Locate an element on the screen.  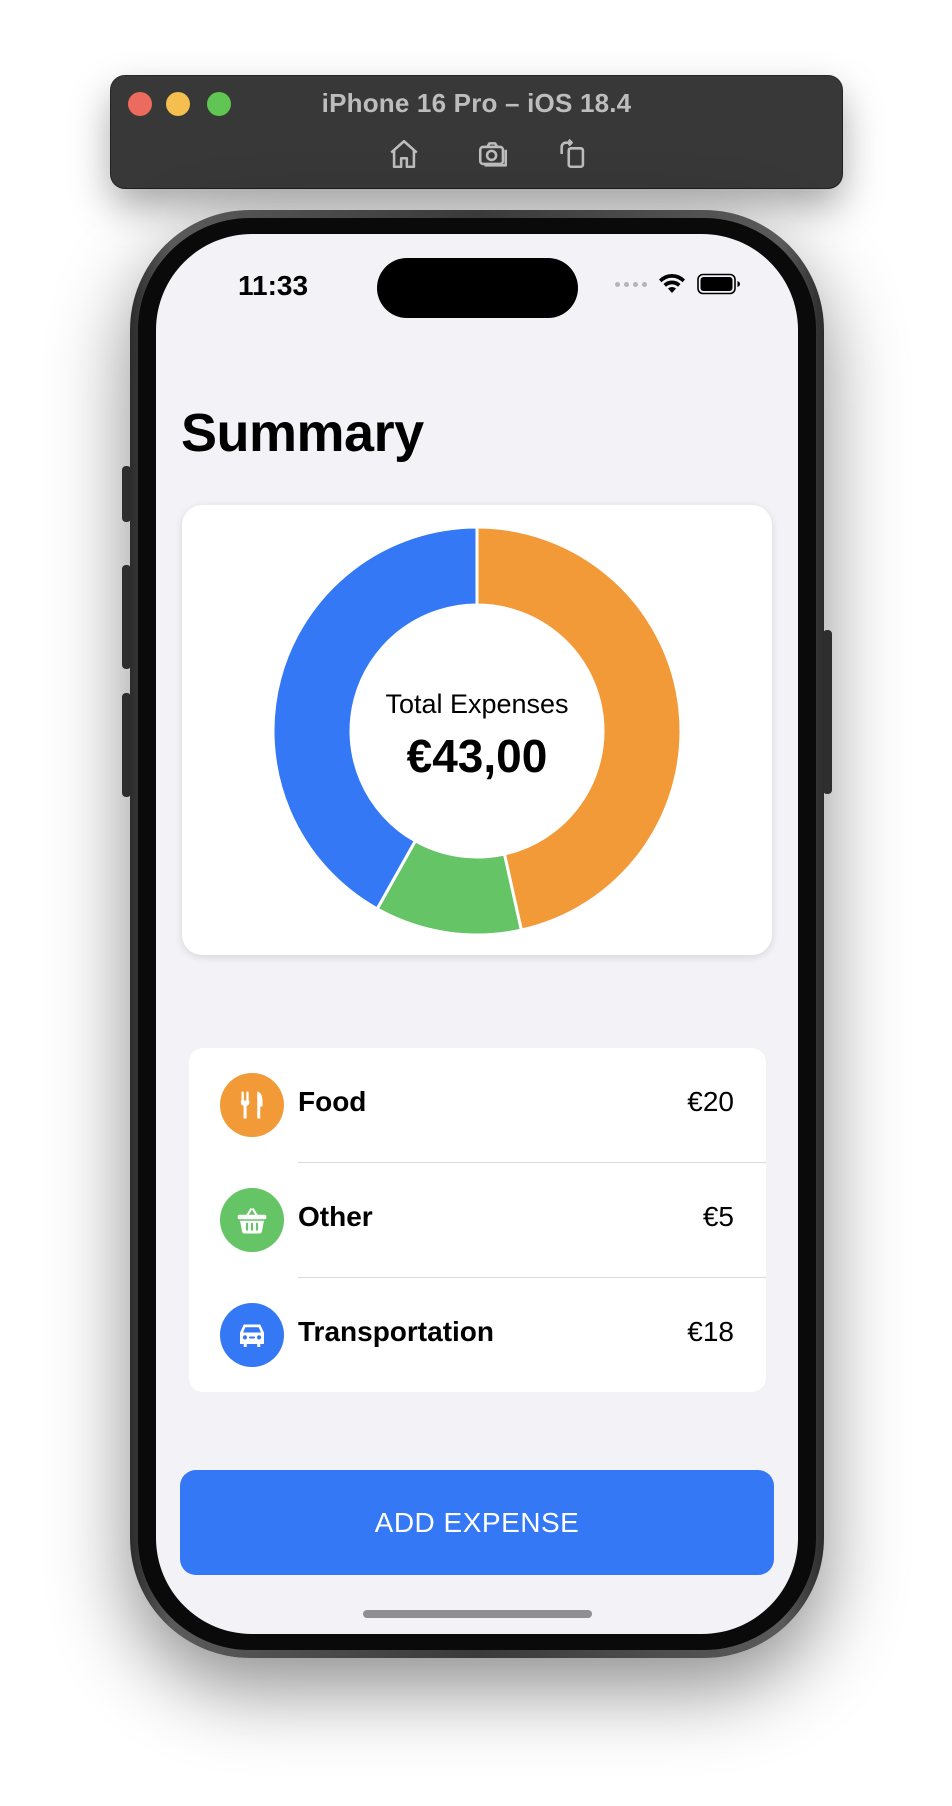
category-name: Food is located at coordinates (332, 1101).